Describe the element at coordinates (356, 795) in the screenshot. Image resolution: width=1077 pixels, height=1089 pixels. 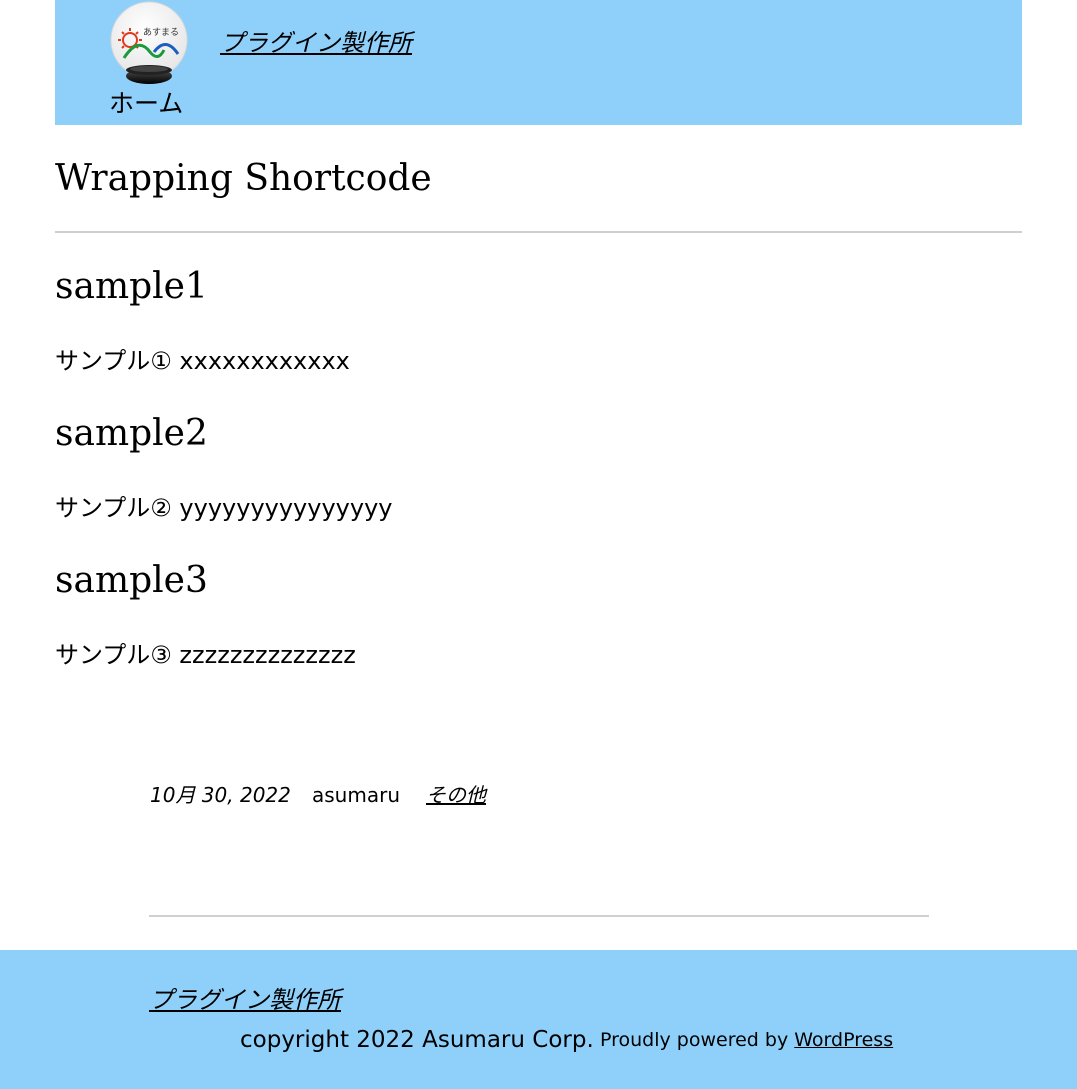
I see `post-author: asumaru` at that location.